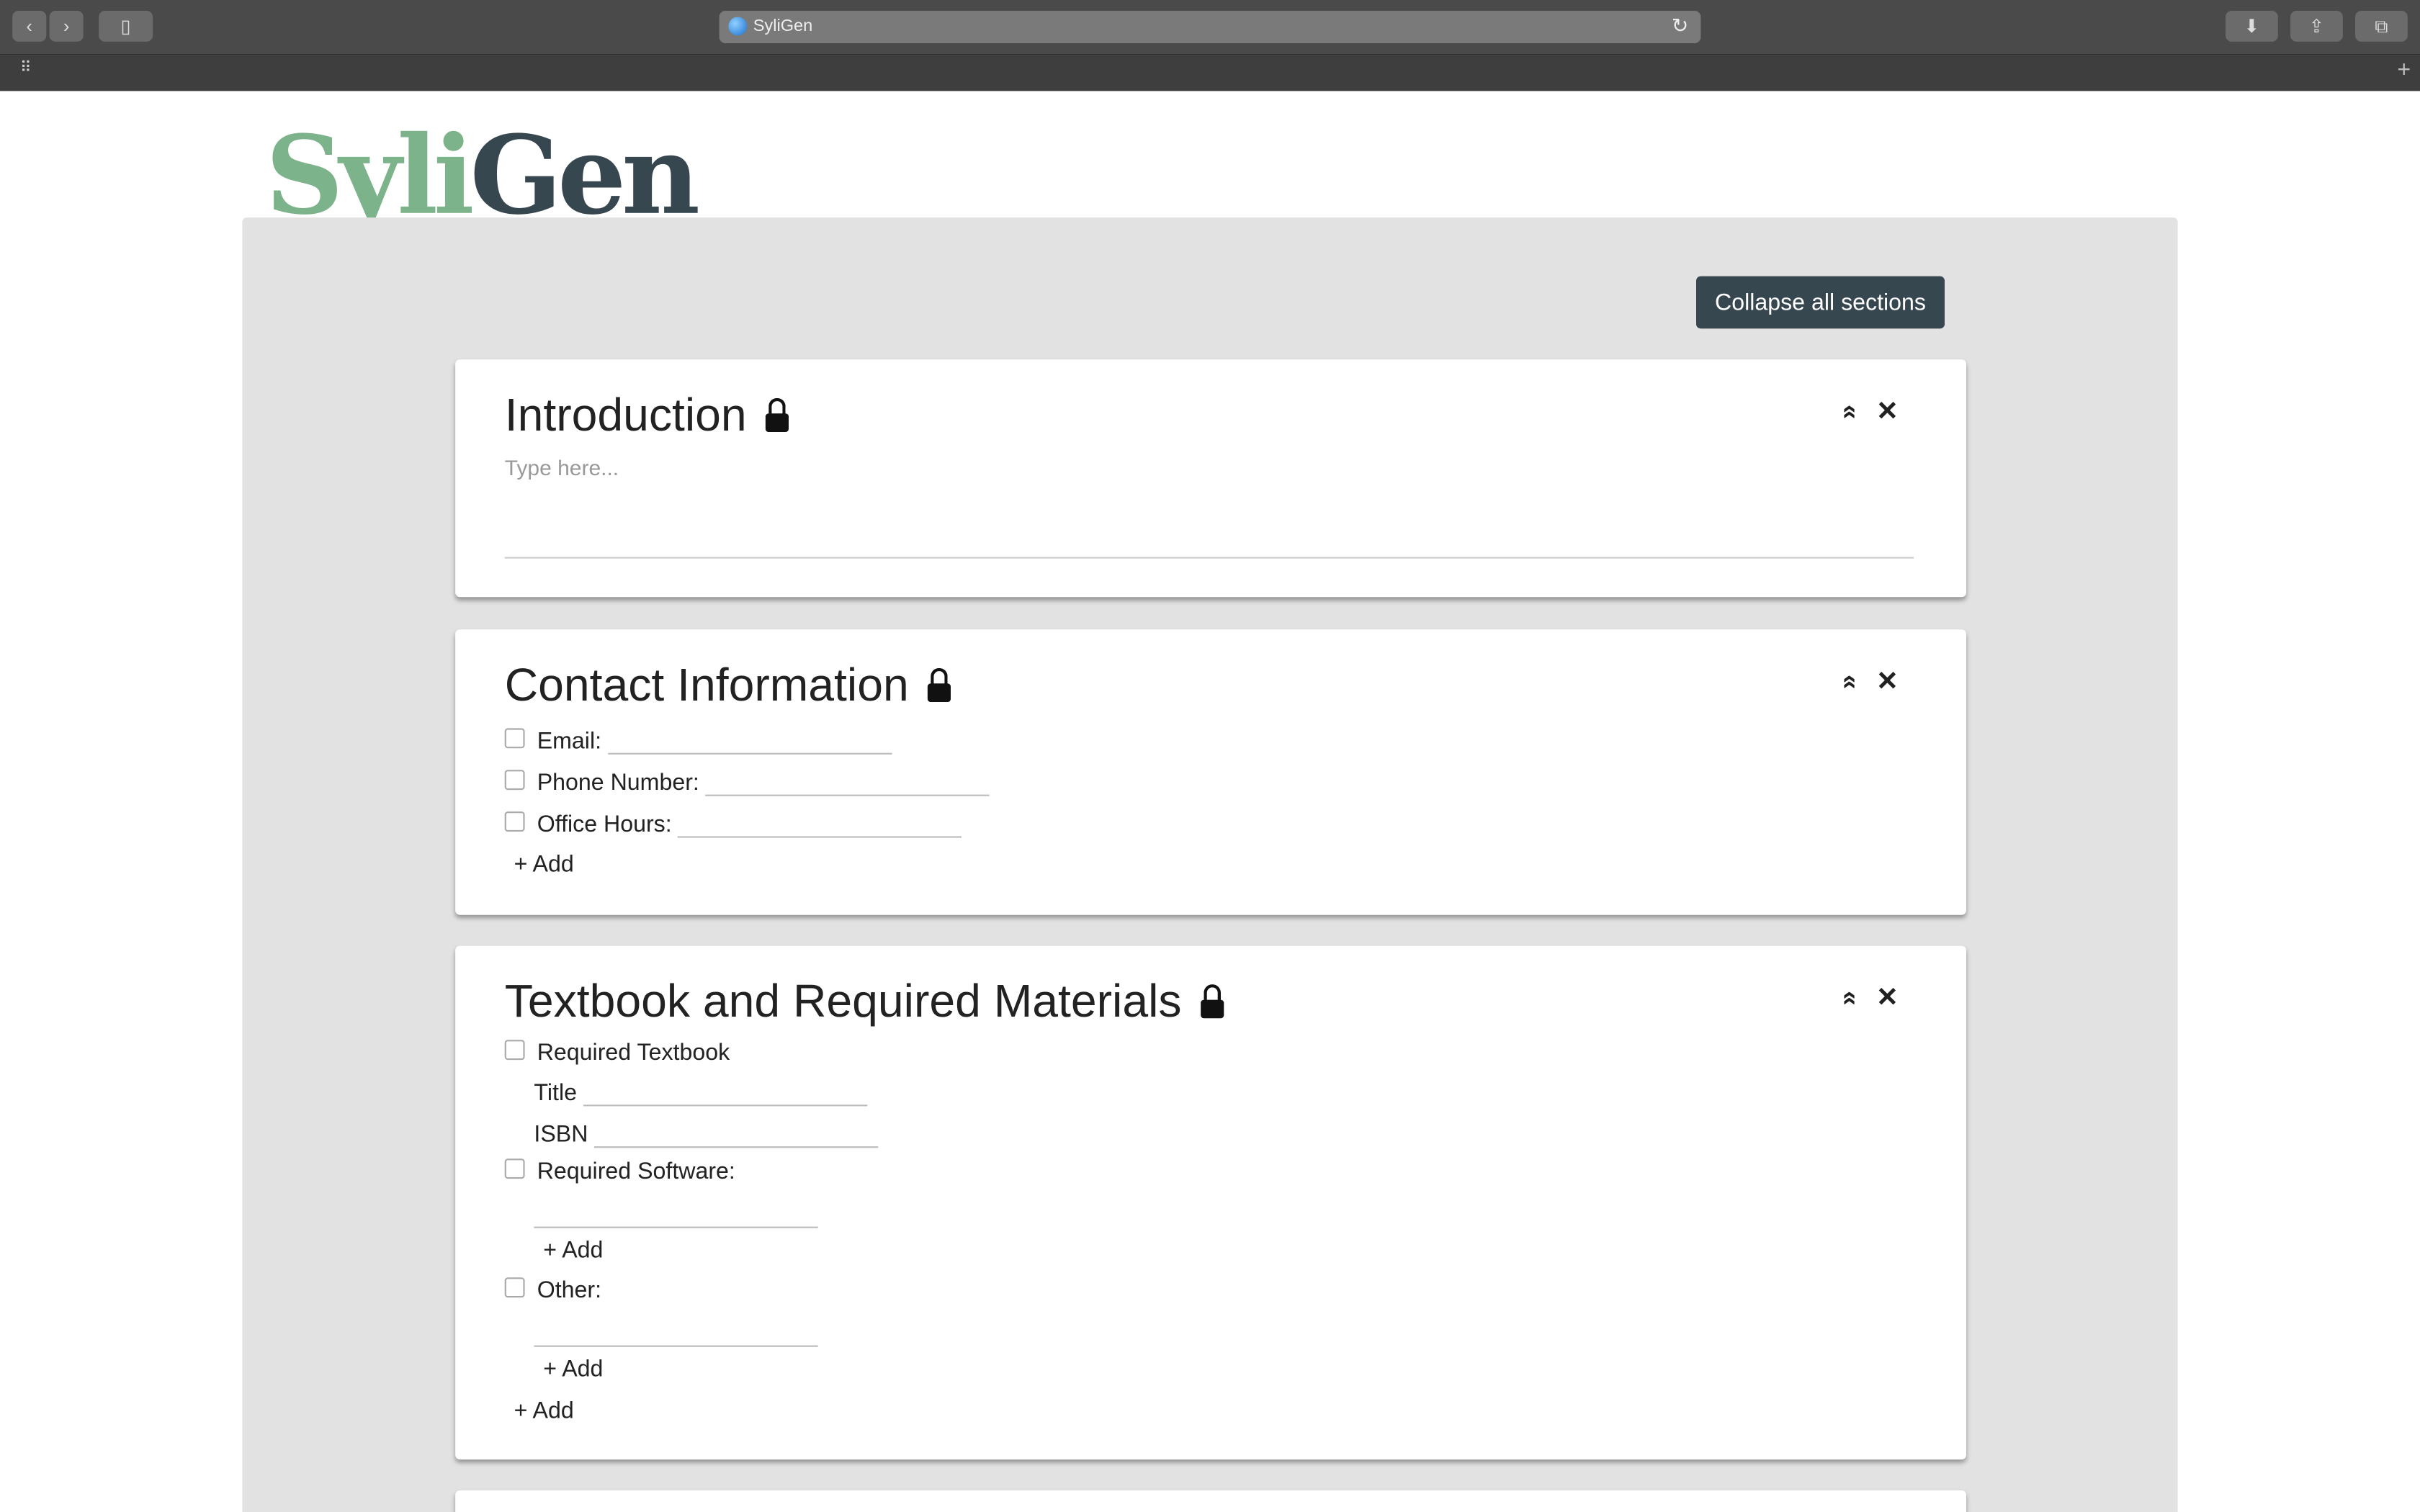 The height and width of the screenshot is (1512, 2420). I want to click on sidebar-icon: ▯, so click(126, 26).